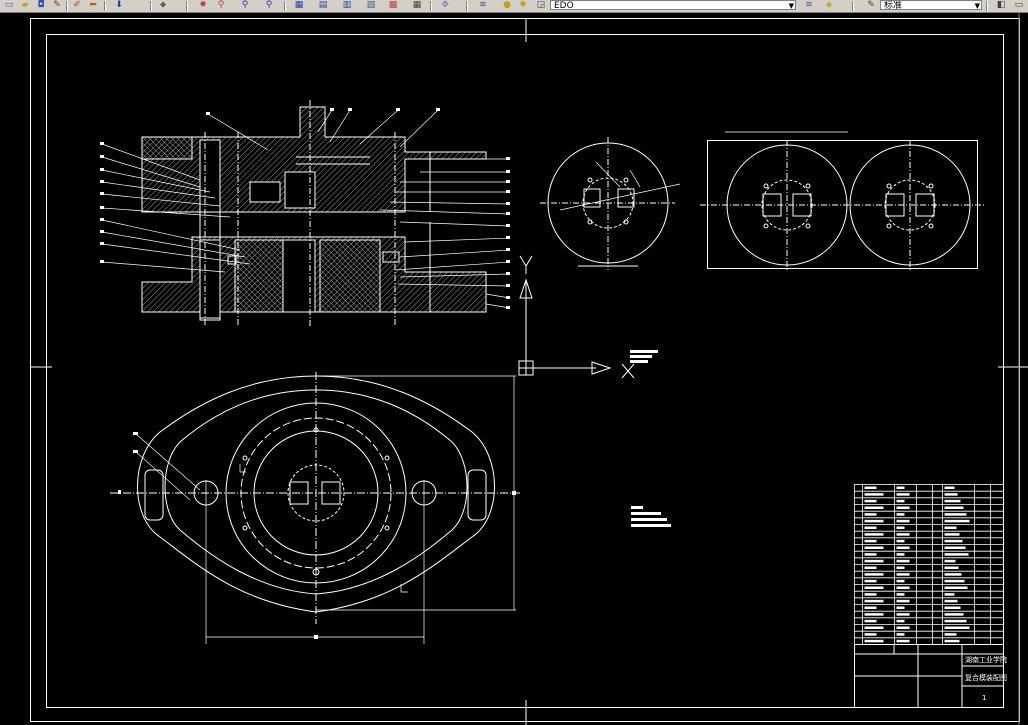  What do you see at coordinates (1001, 5) in the screenshot?
I see `dimension-style-icon: ◧` at bounding box center [1001, 5].